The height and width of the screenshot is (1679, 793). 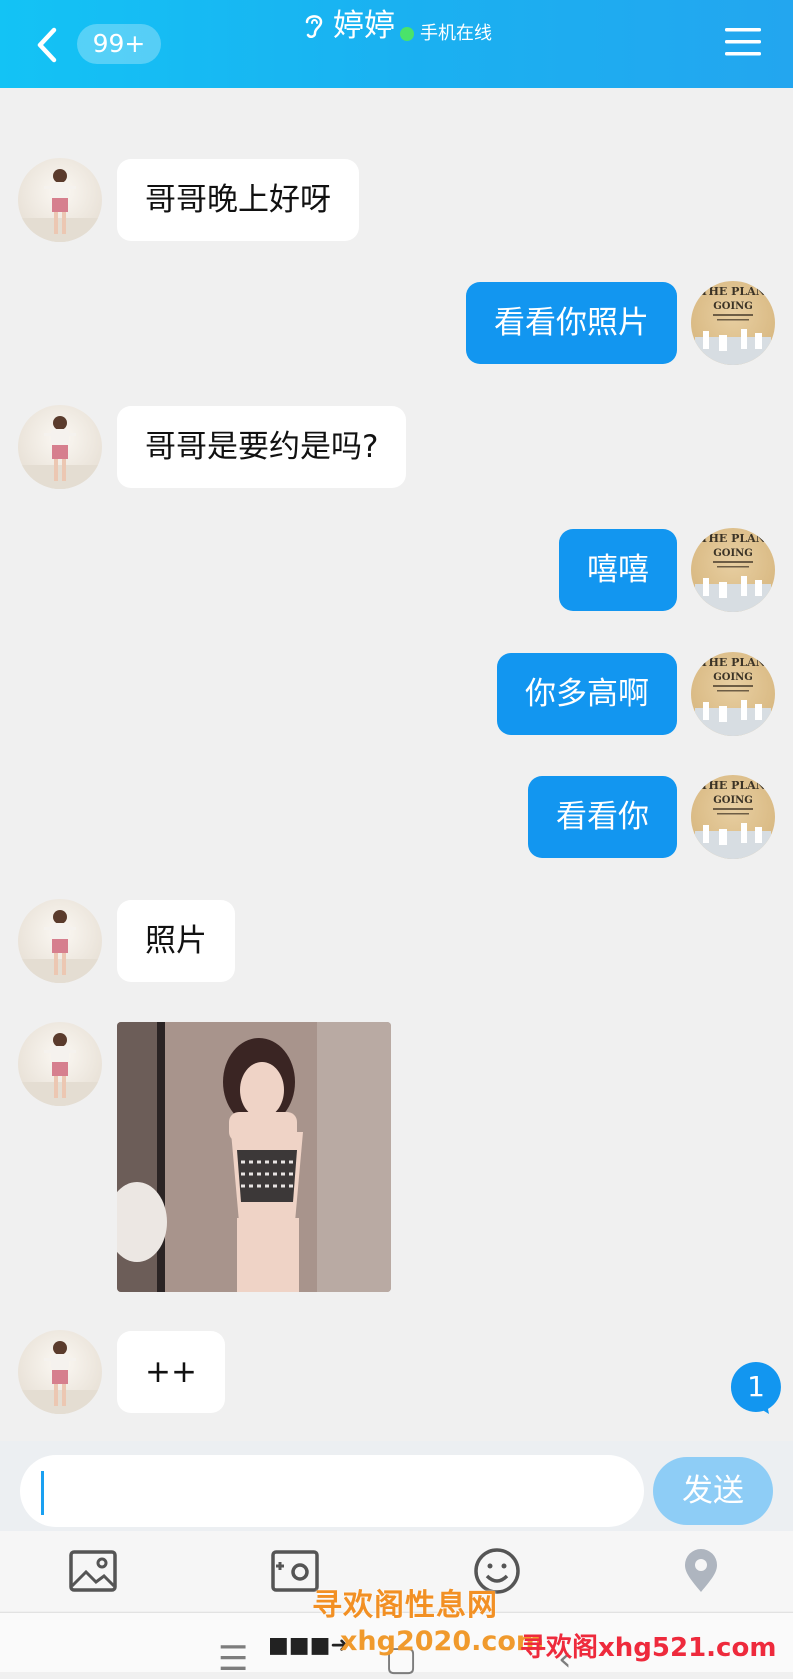 I want to click on menu-icon, so click(x=743, y=42).